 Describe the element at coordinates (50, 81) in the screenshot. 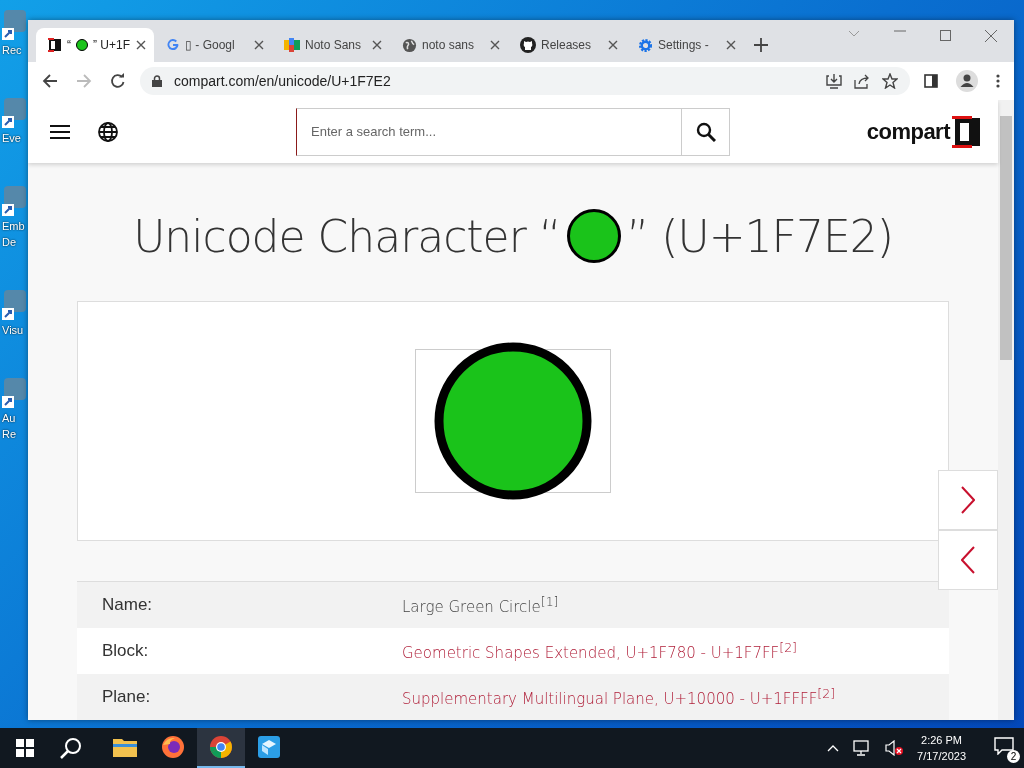

I see `back-icon` at that location.